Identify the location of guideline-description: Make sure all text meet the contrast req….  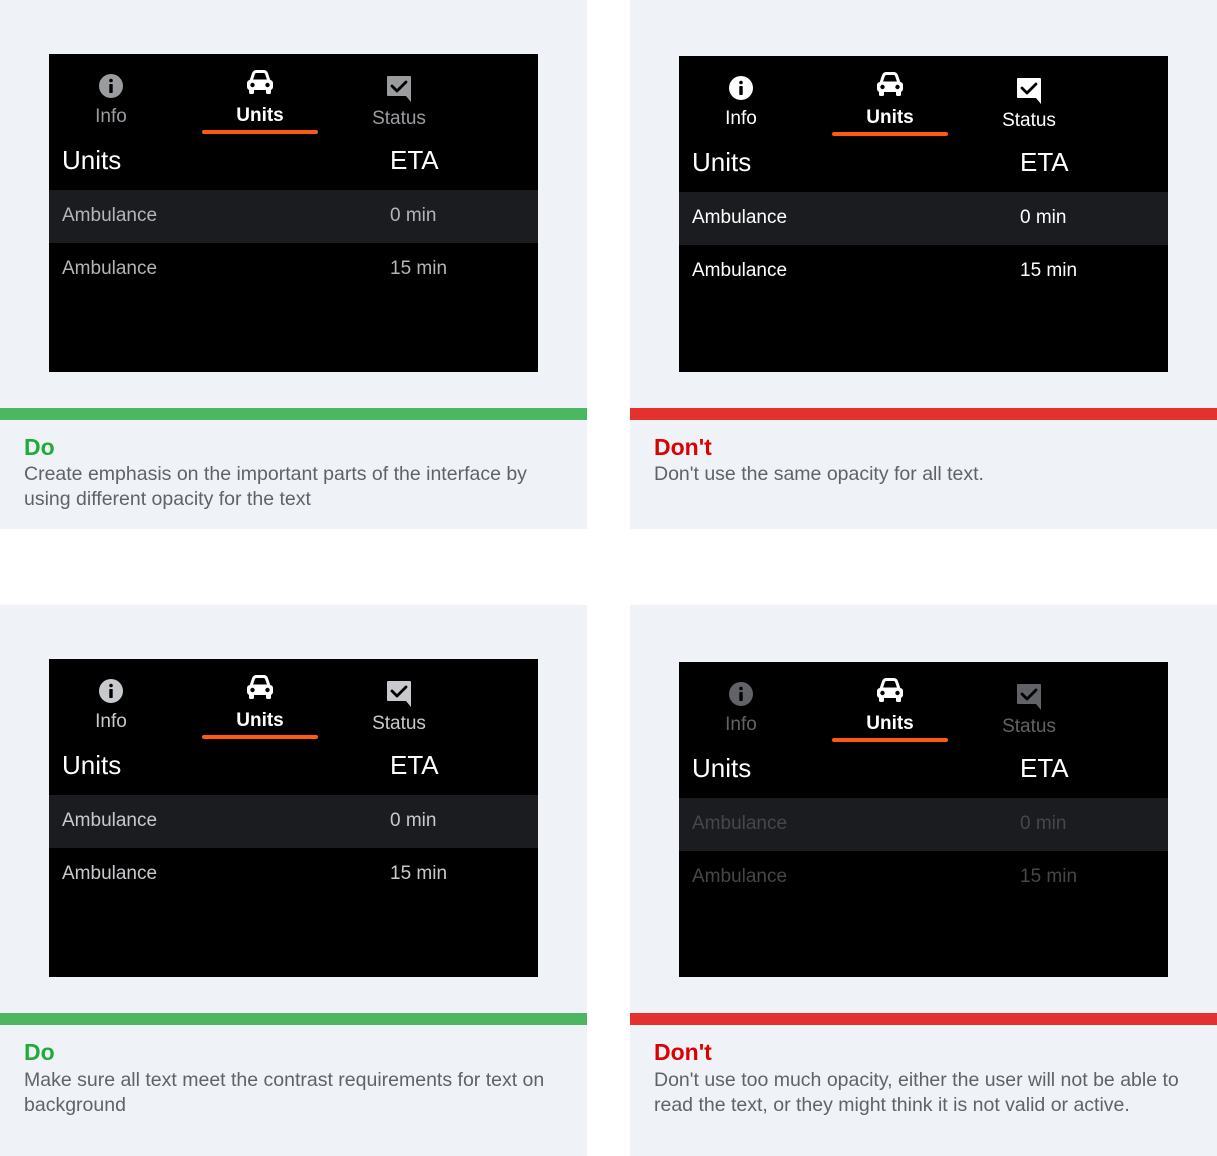
(284, 1092).